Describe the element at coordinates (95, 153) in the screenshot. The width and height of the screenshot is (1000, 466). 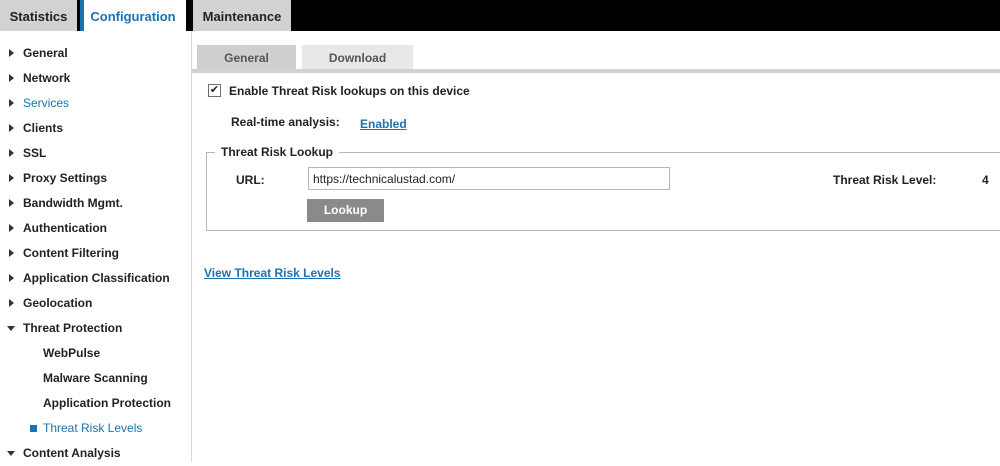
I see `sidebar-item-ssl: SSL` at that location.